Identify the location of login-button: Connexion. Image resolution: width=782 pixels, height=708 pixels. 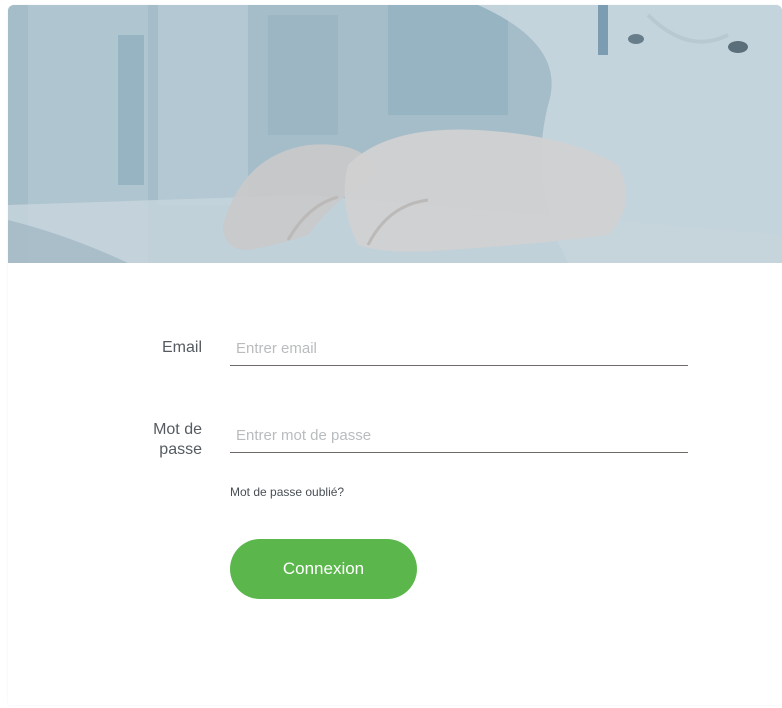
(323, 569).